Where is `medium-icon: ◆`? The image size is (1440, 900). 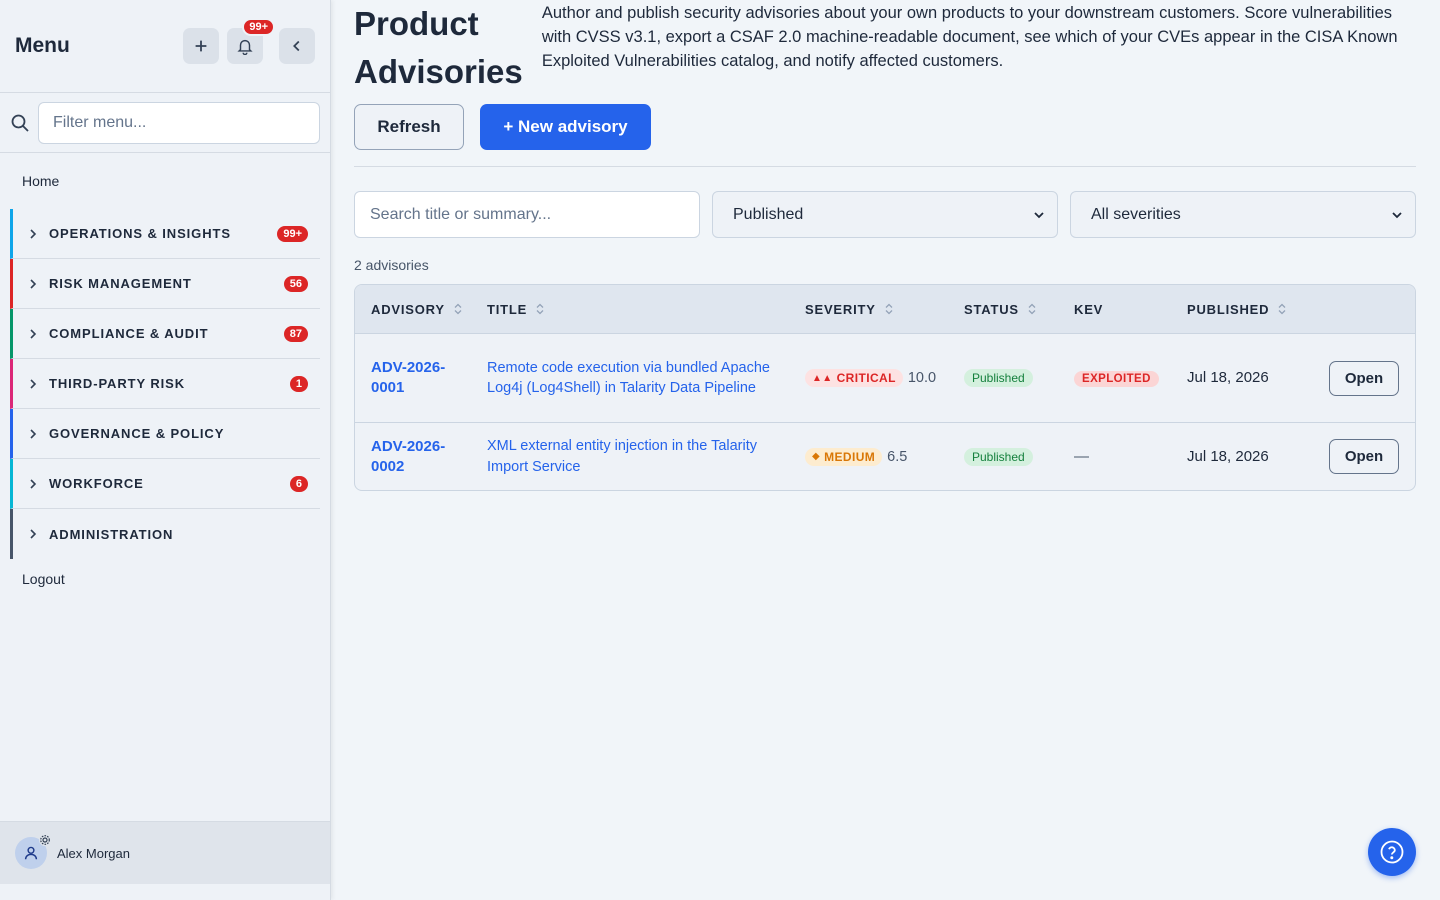 medium-icon: ◆ is located at coordinates (816, 456).